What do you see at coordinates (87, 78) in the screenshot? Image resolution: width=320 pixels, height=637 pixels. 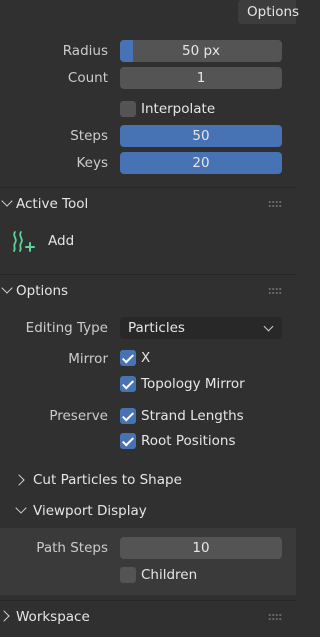 I see `count-label: Count` at bounding box center [87, 78].